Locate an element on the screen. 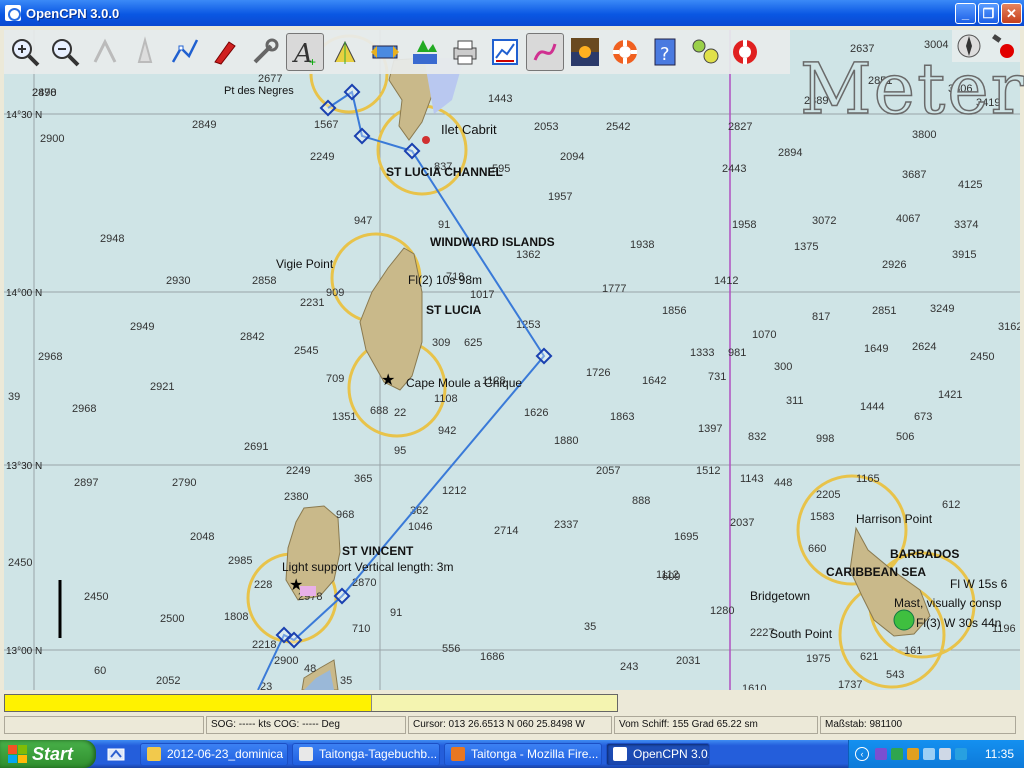 The image size is (1024, 768). route-manager-icon is located at coordinates (505, 52).